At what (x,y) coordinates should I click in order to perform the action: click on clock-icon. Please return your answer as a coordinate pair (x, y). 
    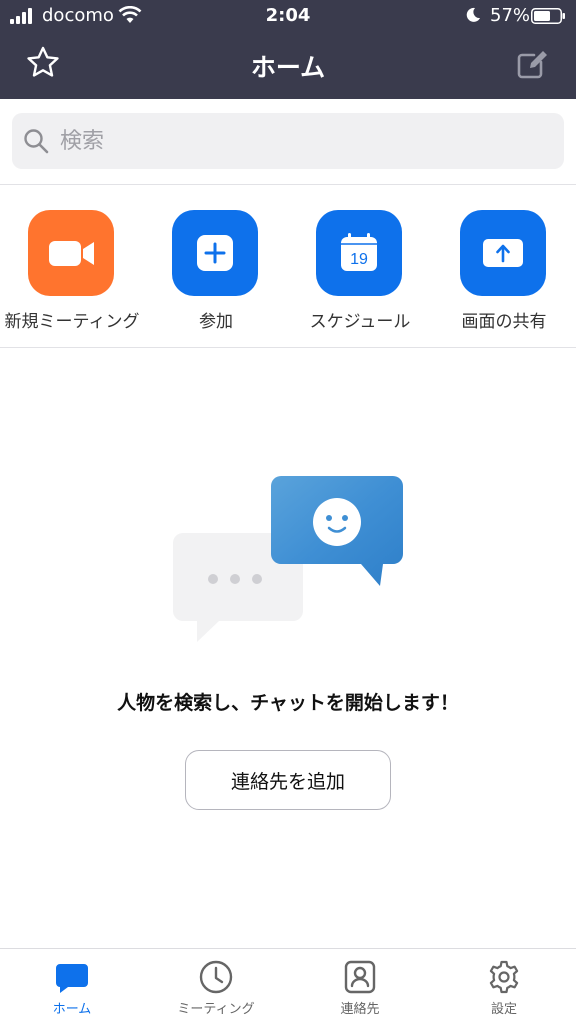
    Looking at the image, I should click on (216, 977).